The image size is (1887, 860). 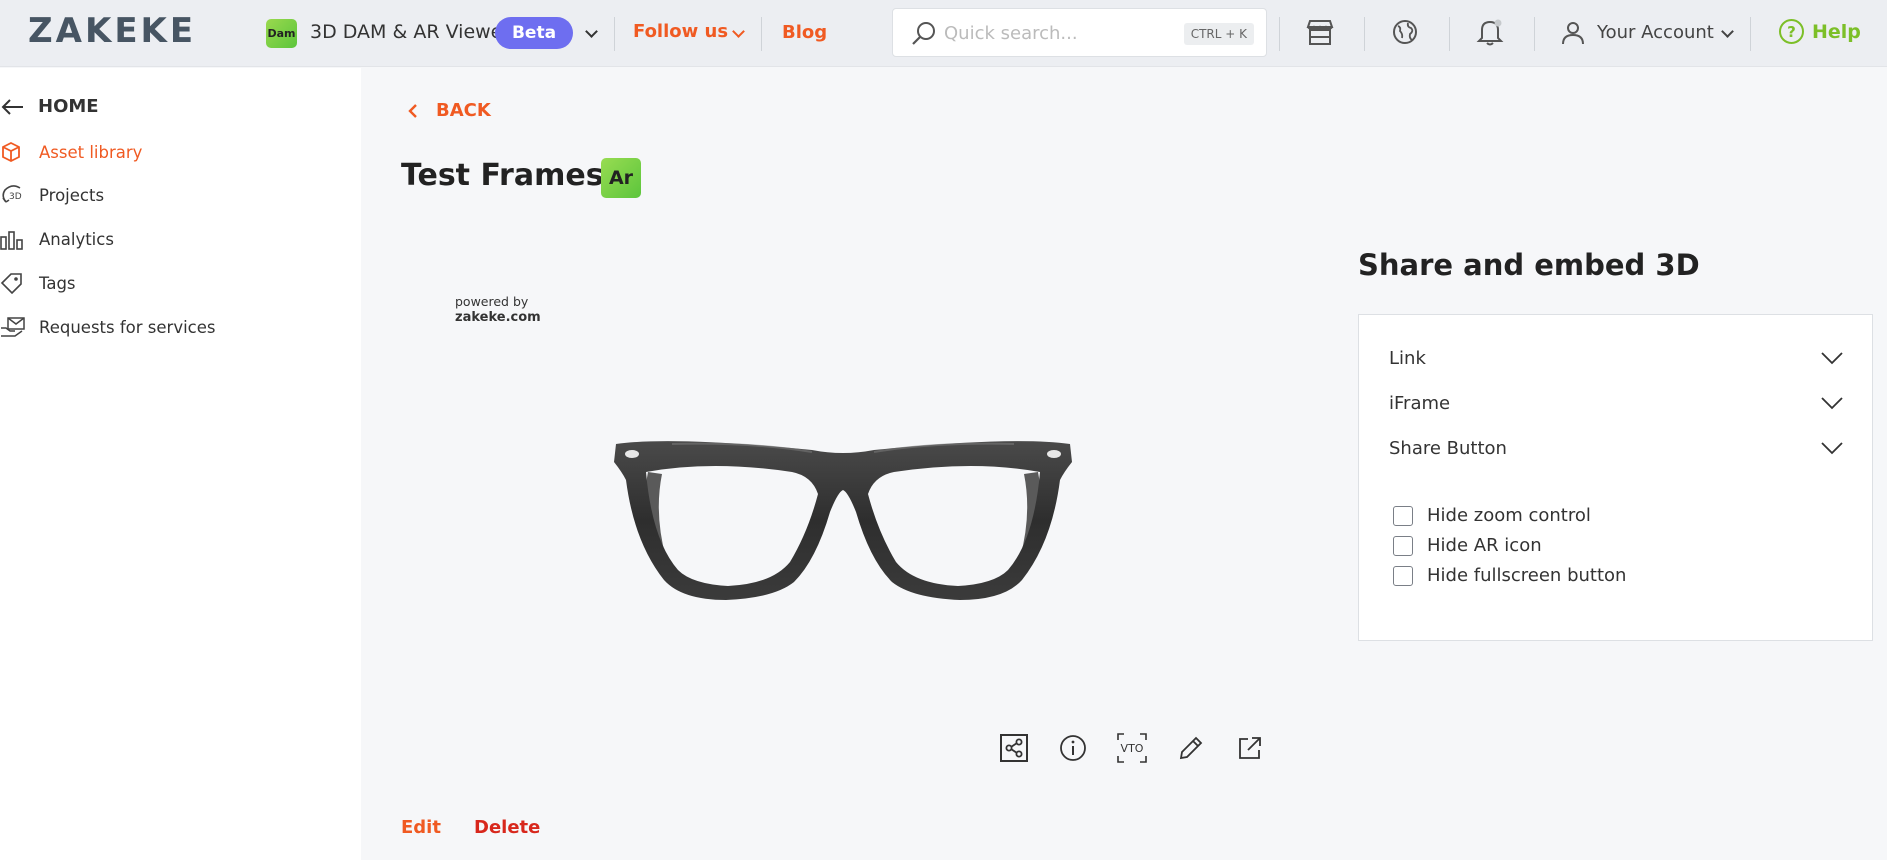 I want to click on glasses-3d-model, so click(x=843, y=517).